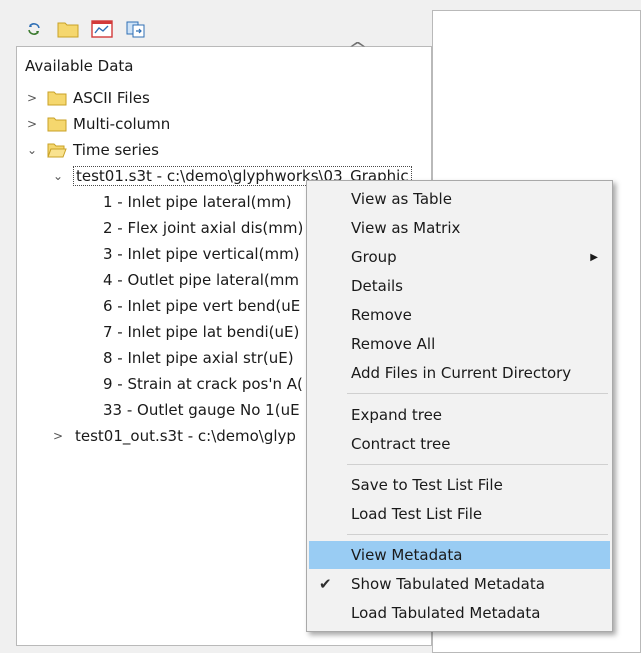 Image resolution: width=641 pixels, height=653 pixels. What do you see at coordinates (201, 410) in the screenshot?
I see `channel-label: 33 - Outlet gauge No 1(uE` at bounding box center [201, 410].